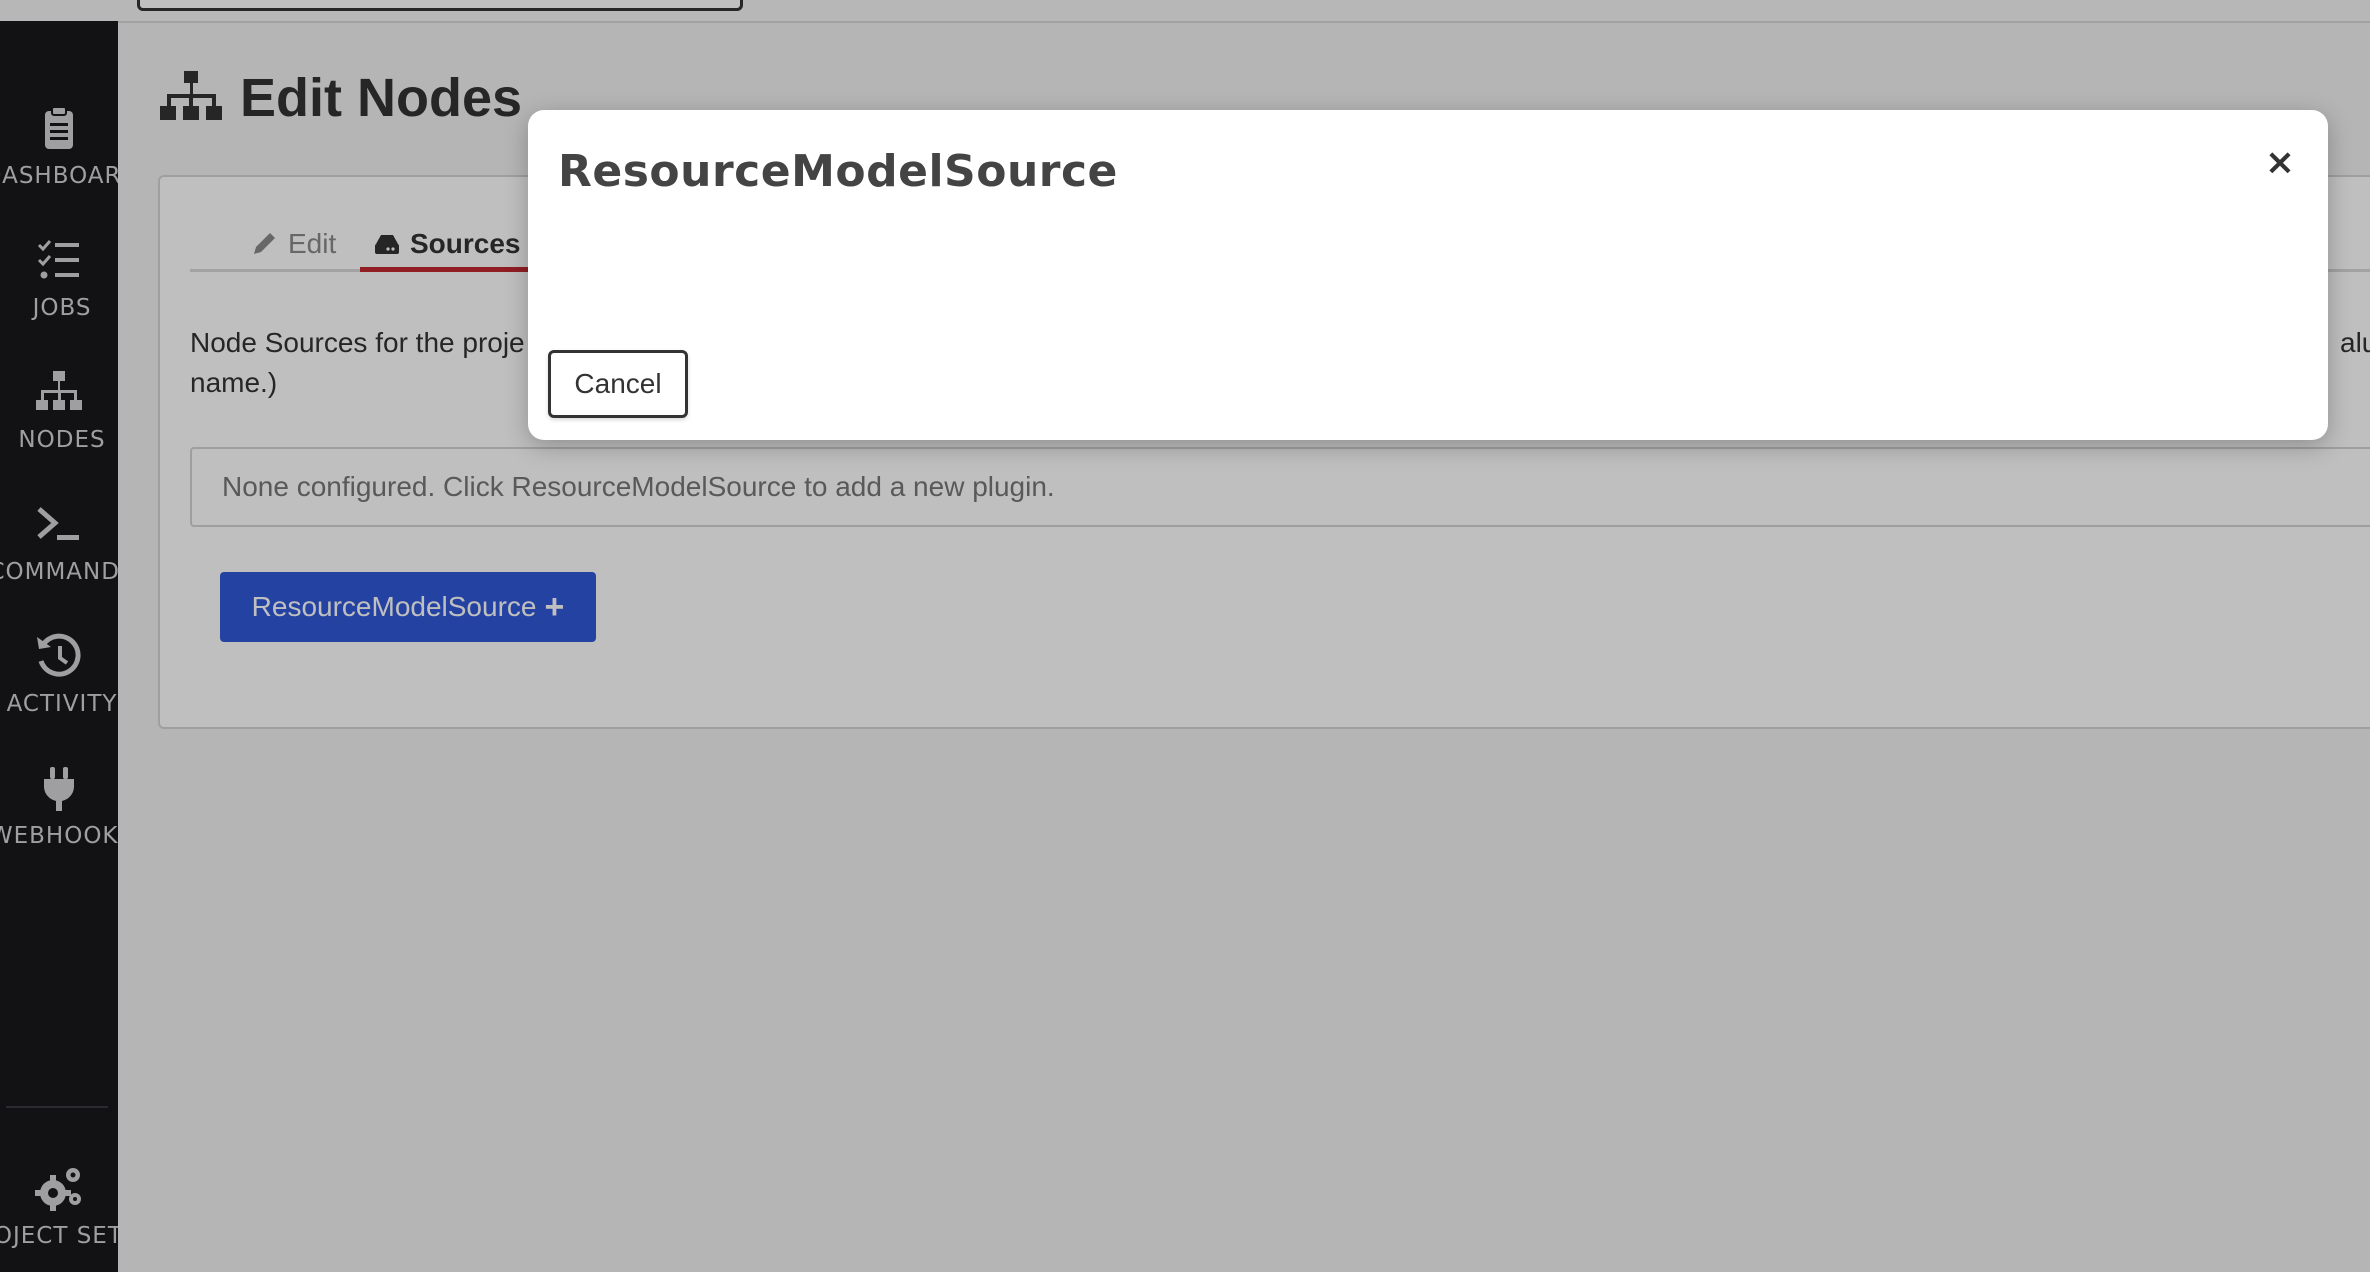  I want to click on cancel-button: Cancel, so click(618, 384).